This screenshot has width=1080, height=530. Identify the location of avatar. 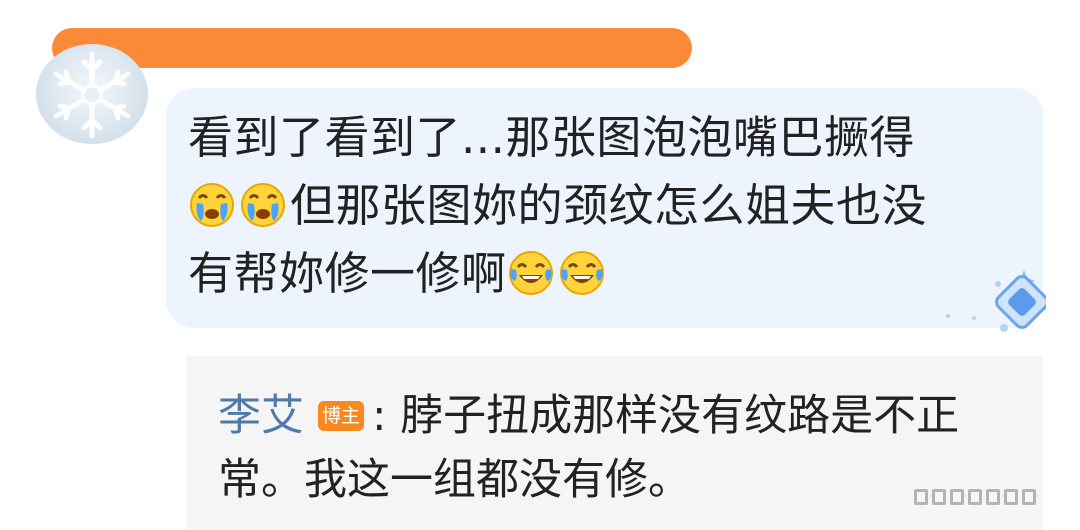
(92, 94).